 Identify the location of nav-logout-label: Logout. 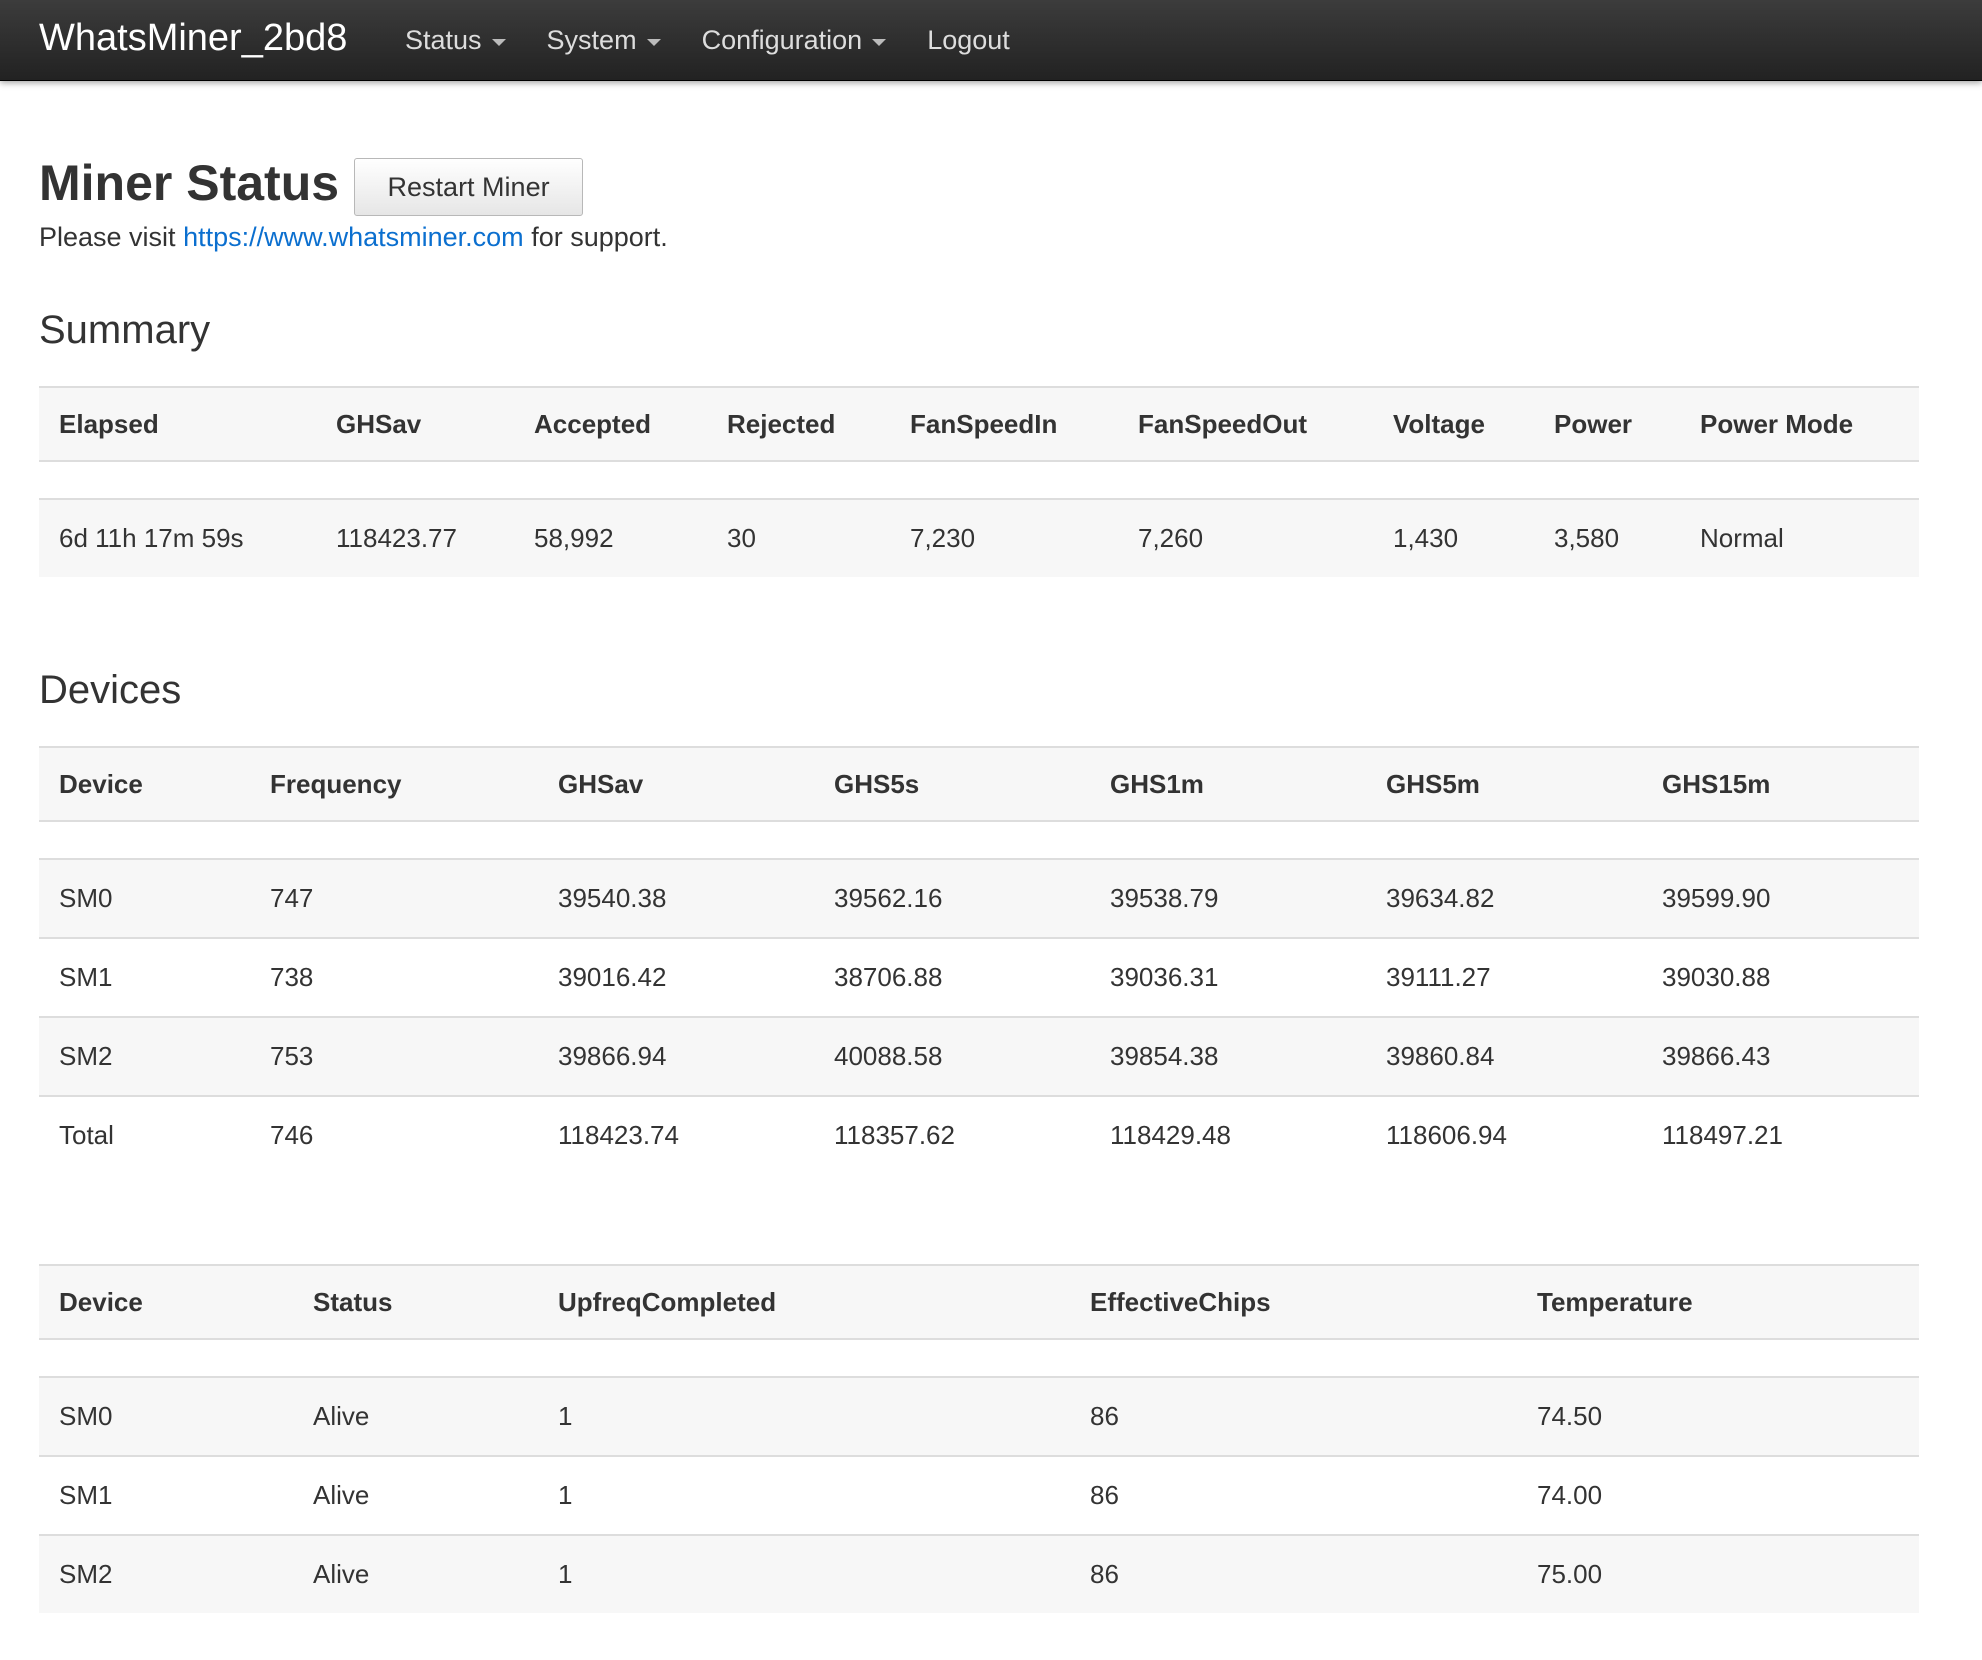
(968, 39).